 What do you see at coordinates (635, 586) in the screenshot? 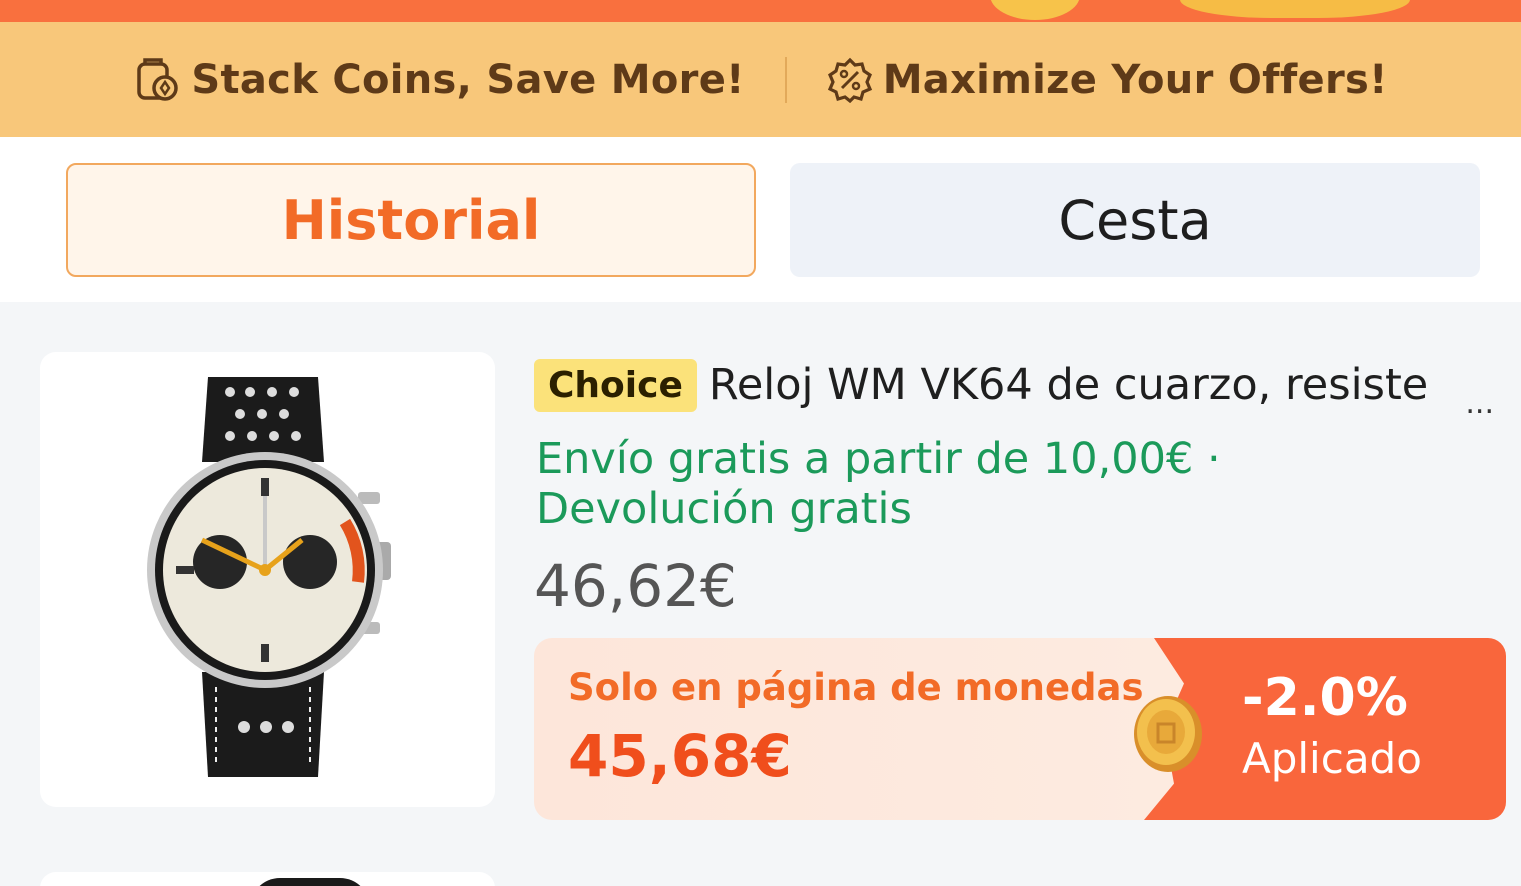
I see `product-price: 46,62€` at bounding box center [635, 586].